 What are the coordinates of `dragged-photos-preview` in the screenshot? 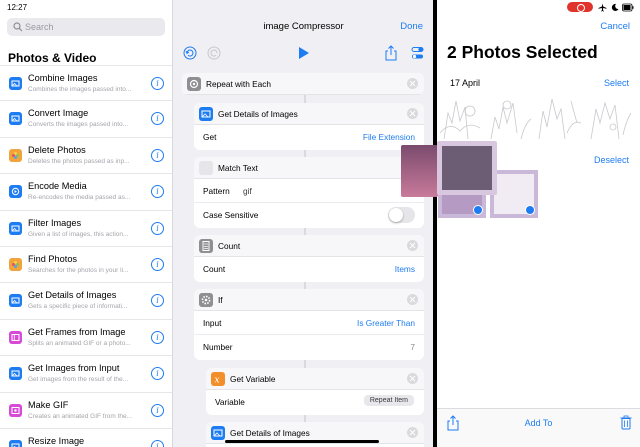 It's located at (449, 169).